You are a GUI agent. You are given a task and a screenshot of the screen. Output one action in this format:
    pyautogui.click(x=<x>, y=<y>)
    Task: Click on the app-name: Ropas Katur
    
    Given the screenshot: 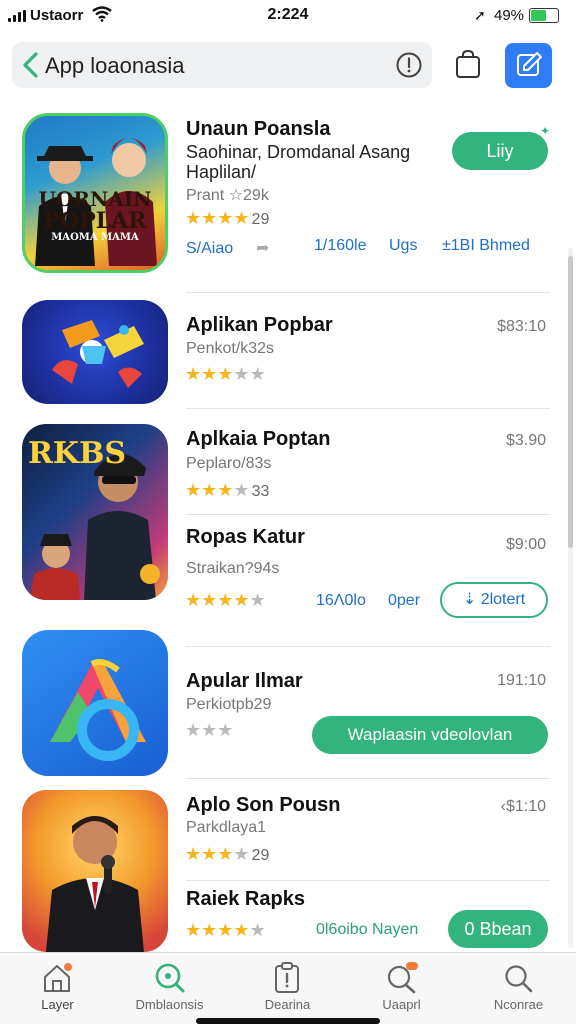 What is the action you would take?
    pyautogui.click(x=245, y=537)
    